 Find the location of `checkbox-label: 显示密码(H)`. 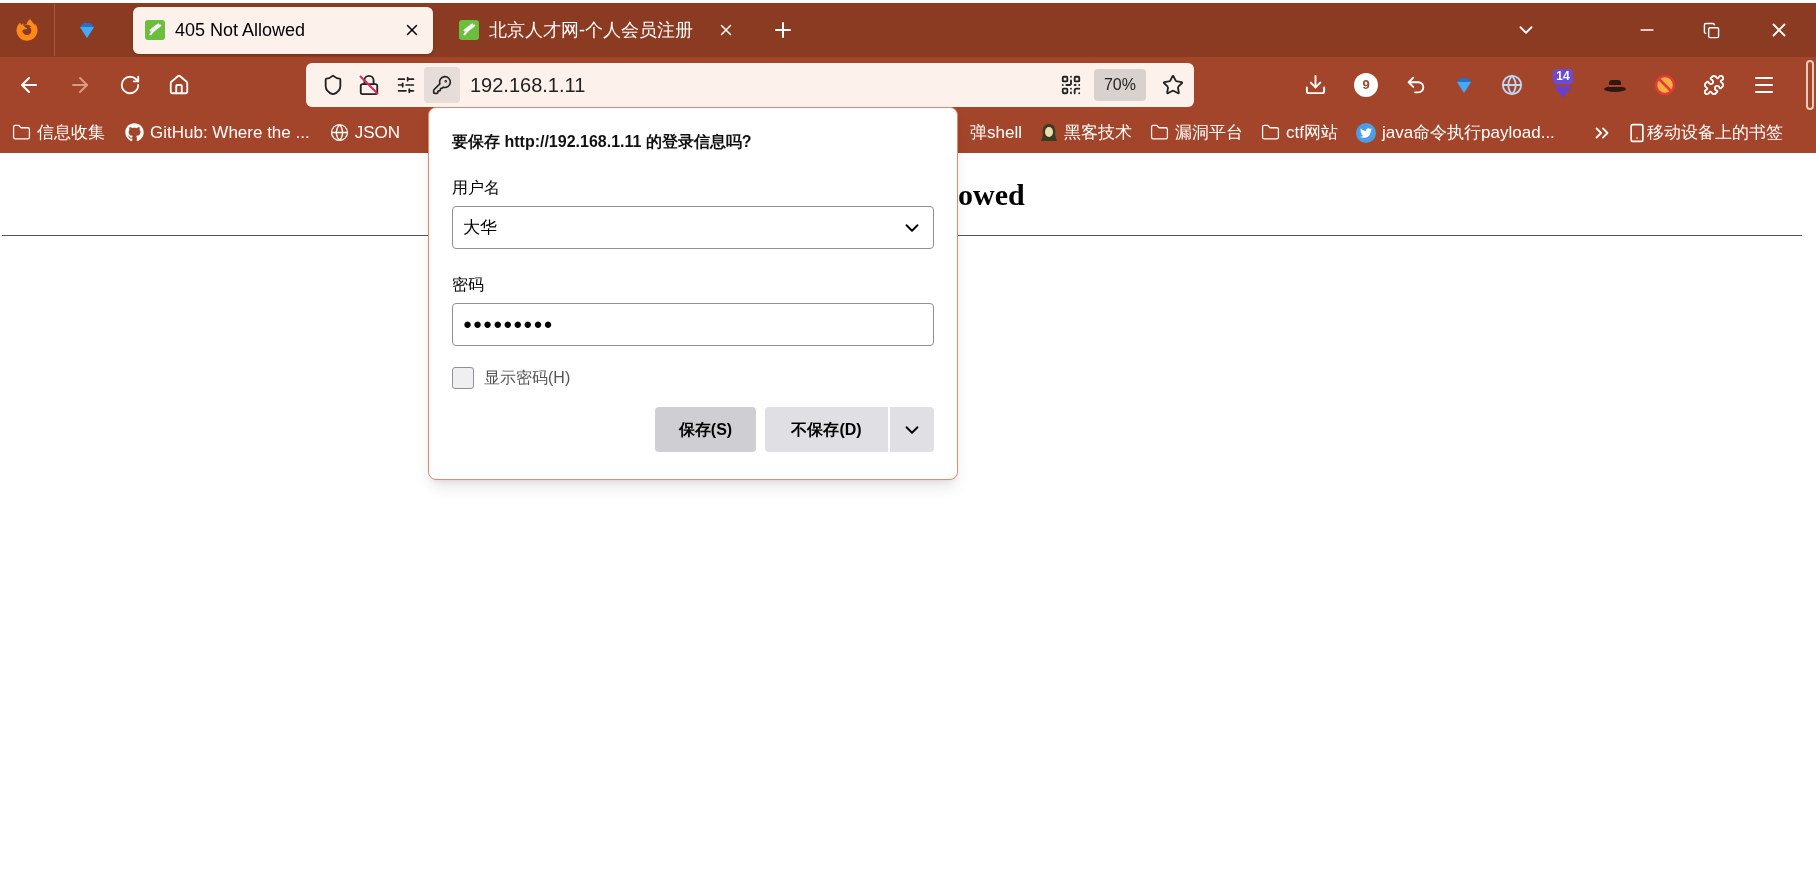

checkbox-label: 显示密码(H) is located at coordinates (527, 378).